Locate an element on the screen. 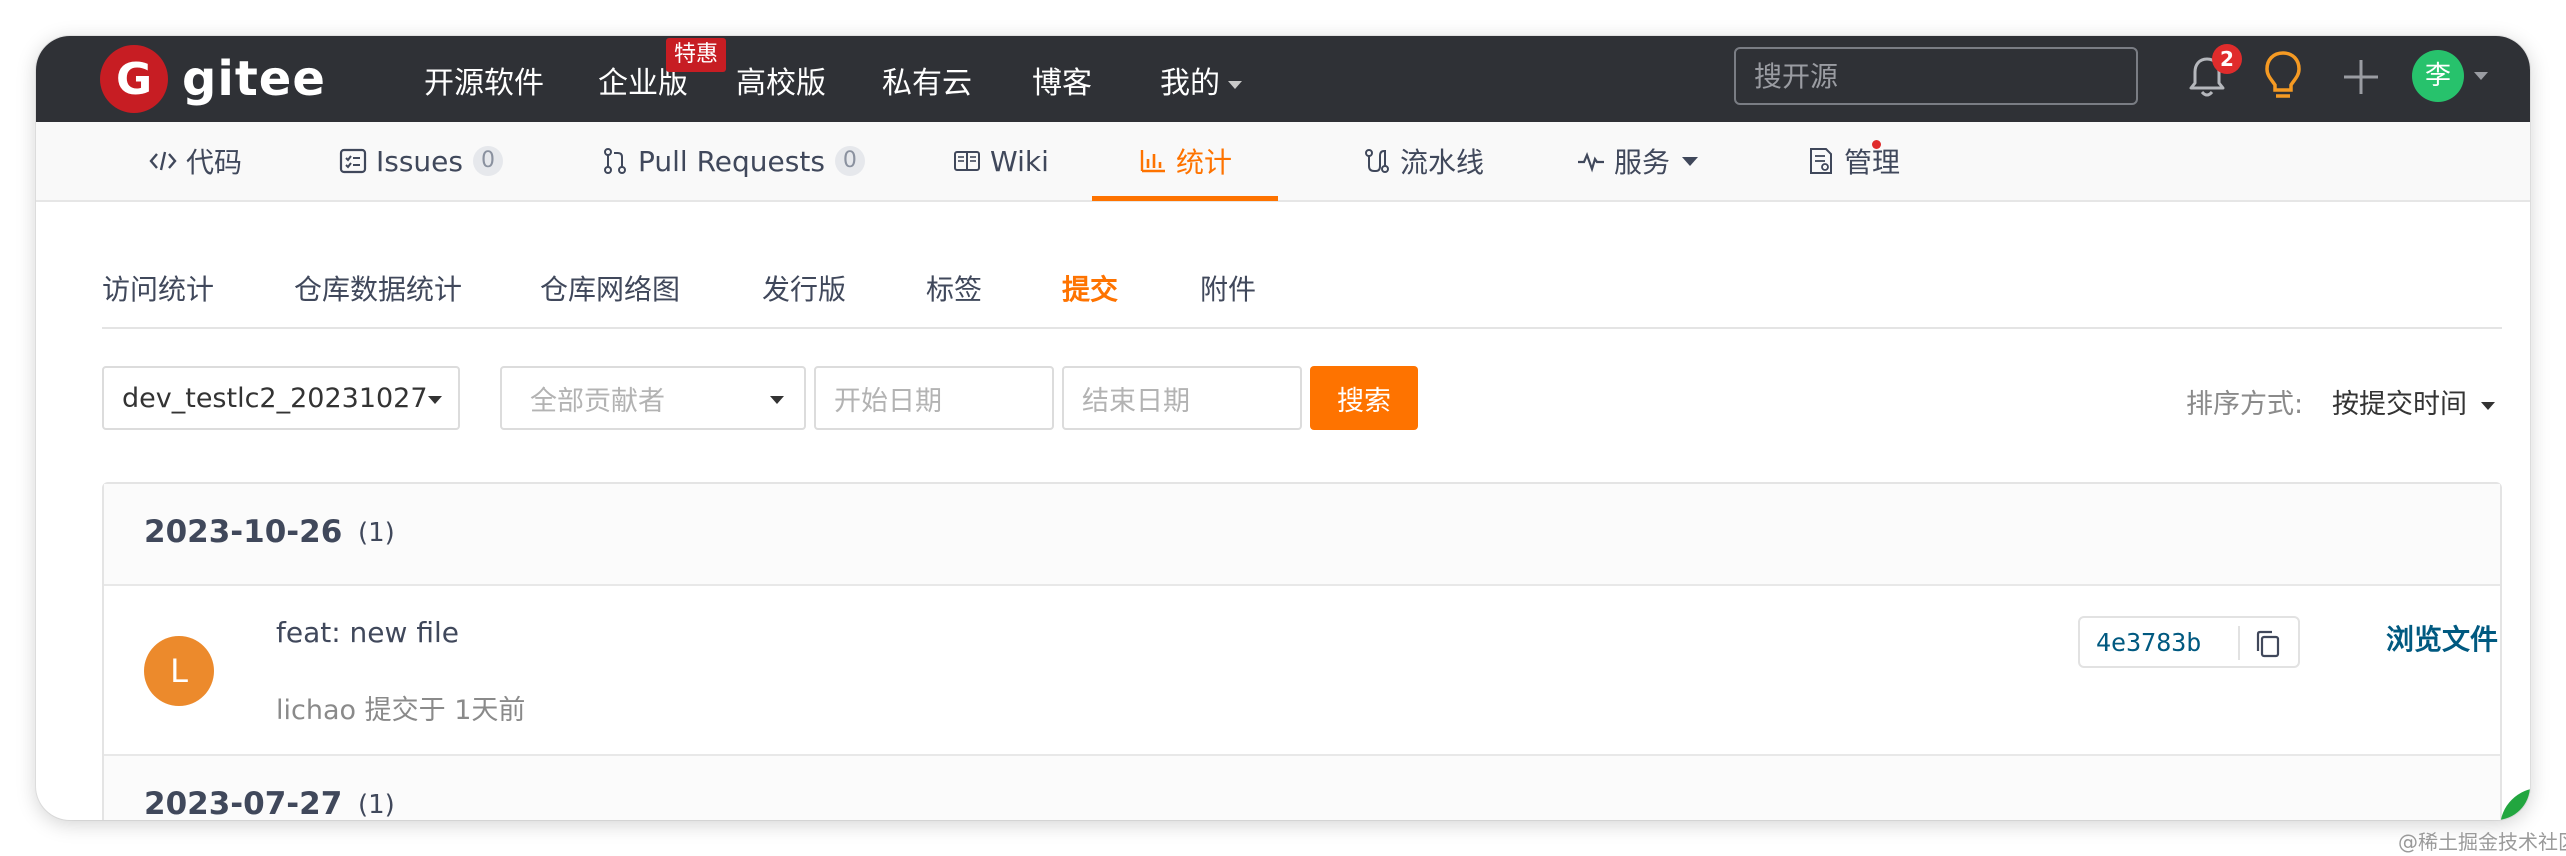 This screenshot has width=2566, height=856. tab-pull-requests-label: Pull Requests is located at coordinates (731, 161).